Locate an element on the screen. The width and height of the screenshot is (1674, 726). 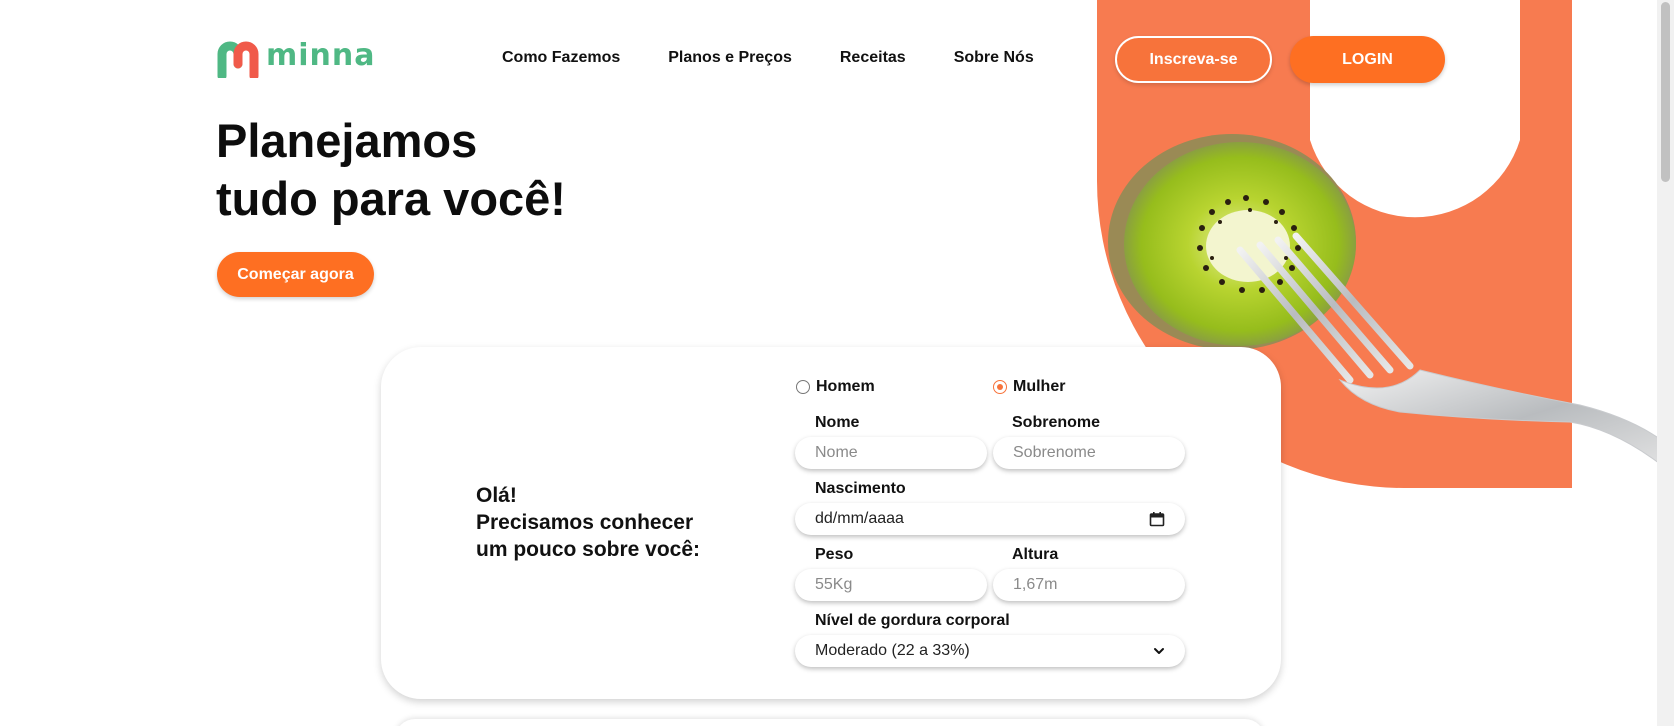
next-card is located at coordinates (830, 722).